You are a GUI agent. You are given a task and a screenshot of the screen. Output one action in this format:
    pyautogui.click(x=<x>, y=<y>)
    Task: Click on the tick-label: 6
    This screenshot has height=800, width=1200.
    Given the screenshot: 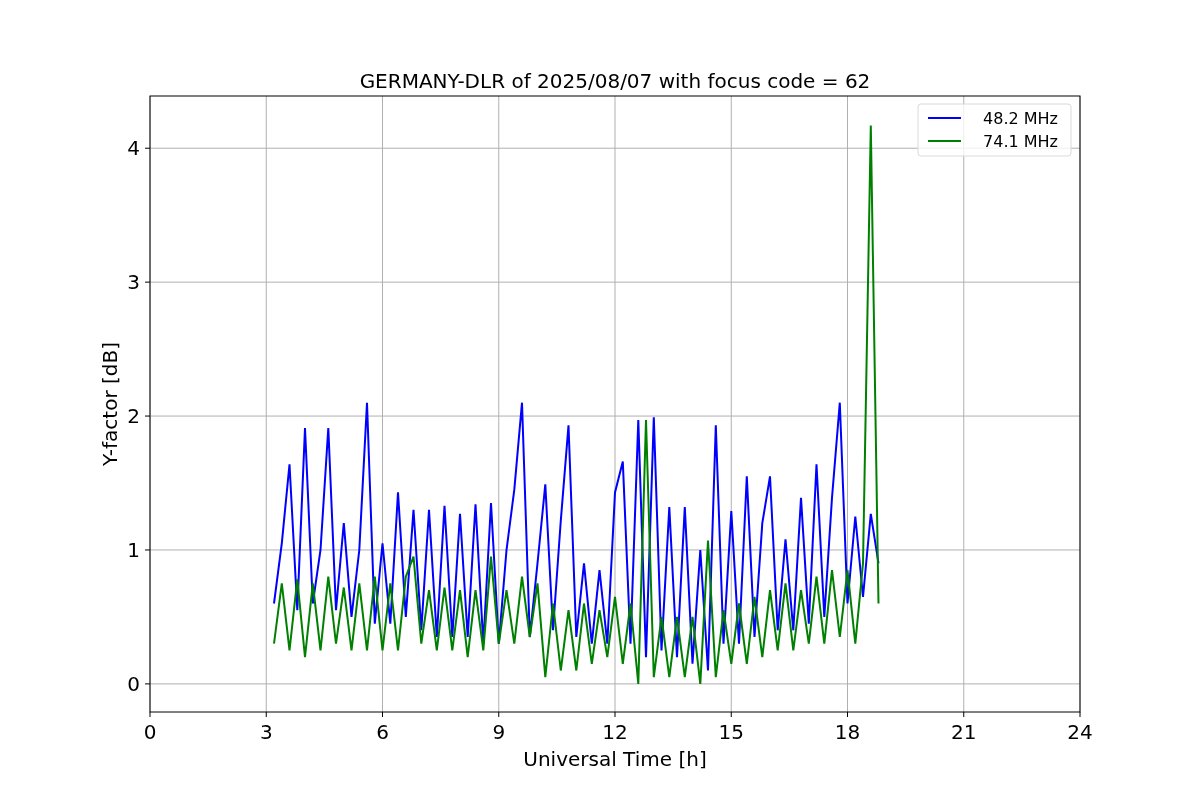 What is the action you would take?
    pyautogui.click(x=382, y=732)
    